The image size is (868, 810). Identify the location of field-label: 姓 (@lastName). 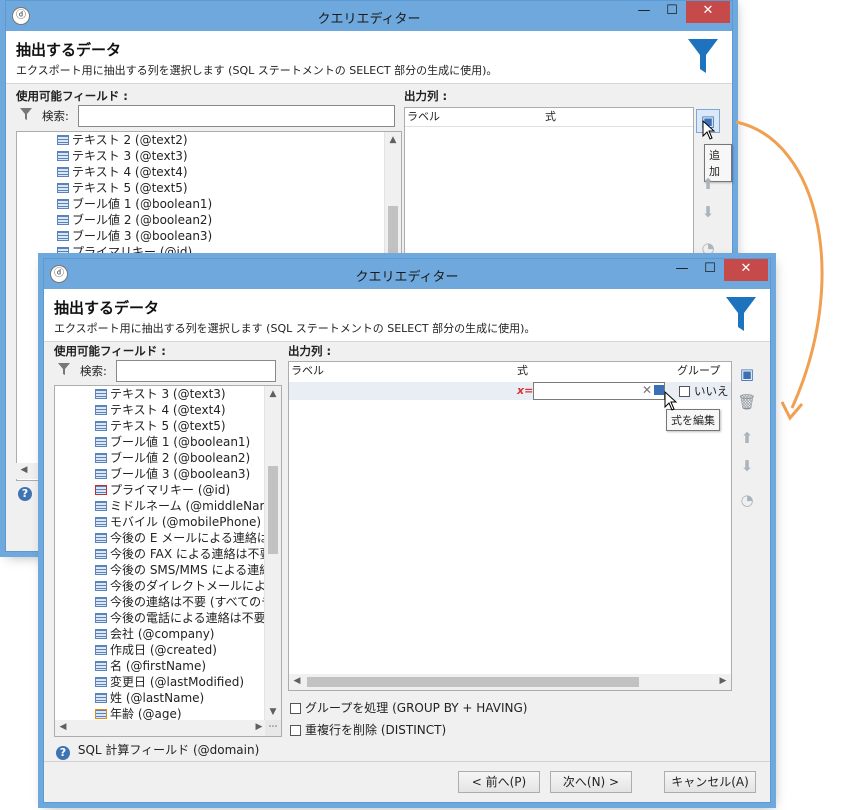
(157, 698).